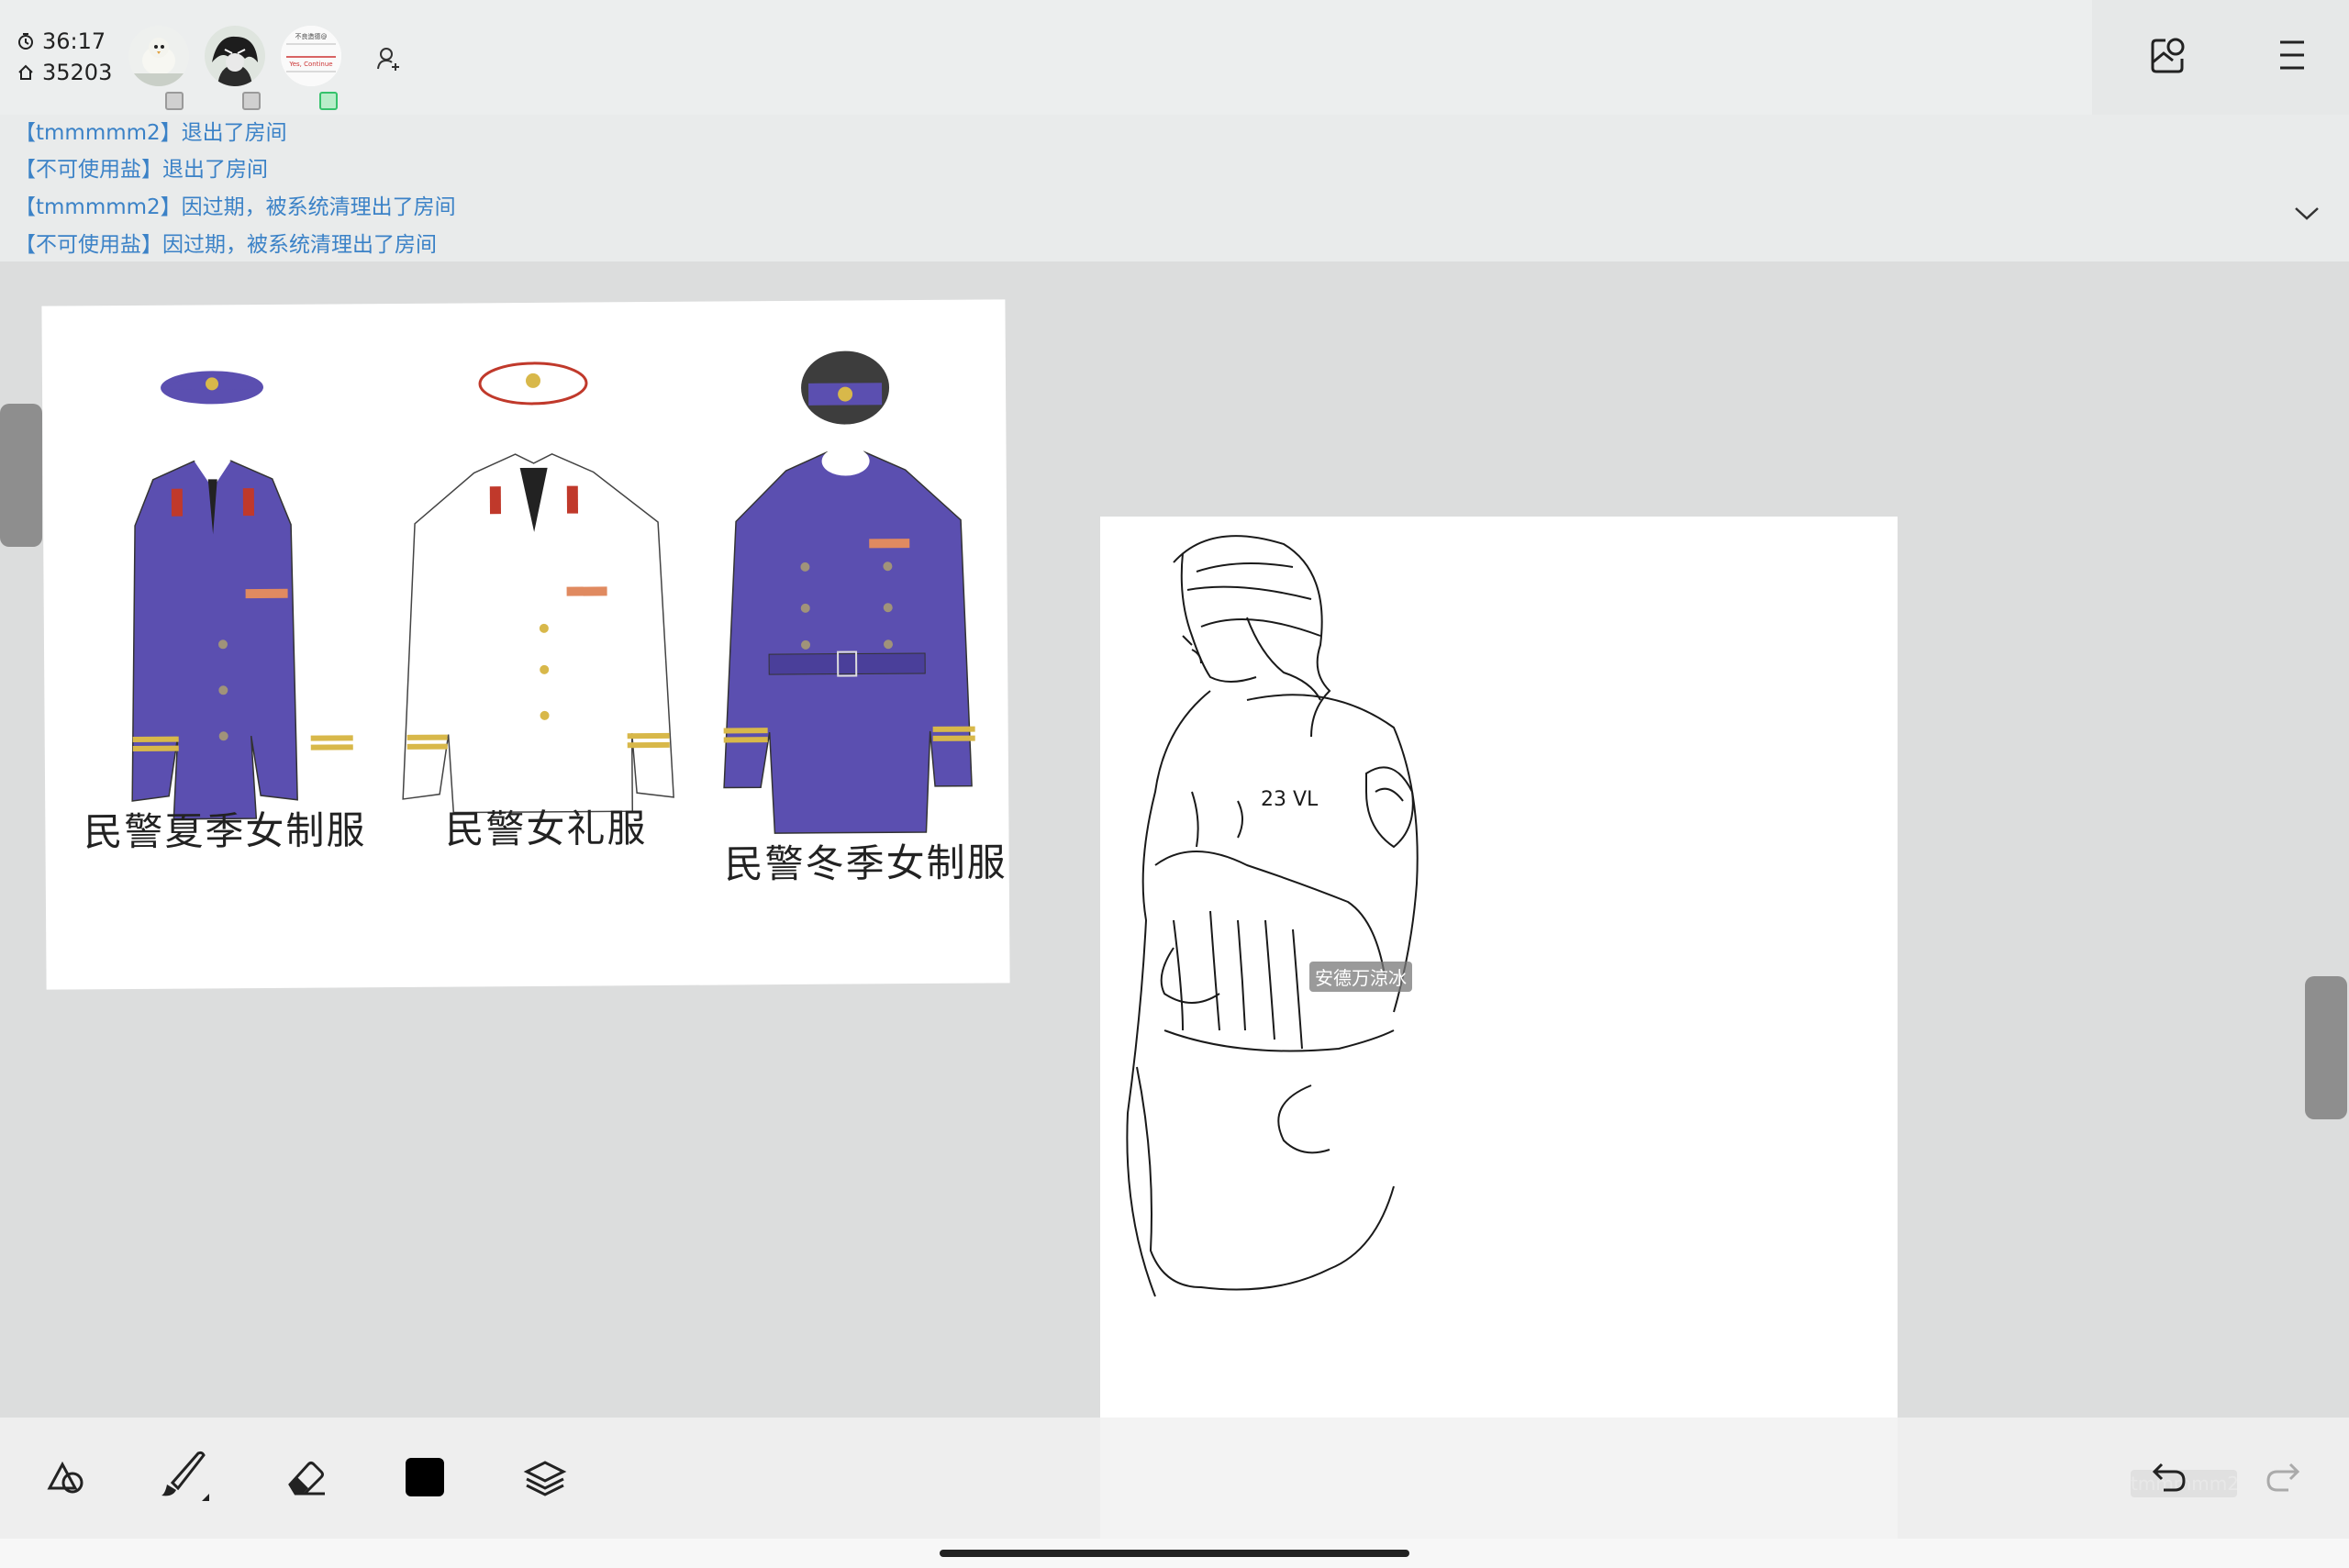 This screenshot has height=1568, width=2349. What do you see at coordinates (311, 56) in the screenshot?
I see `text-card-avatar: 不良造德@ Yes, Continue` at bounding box center [311, 56].